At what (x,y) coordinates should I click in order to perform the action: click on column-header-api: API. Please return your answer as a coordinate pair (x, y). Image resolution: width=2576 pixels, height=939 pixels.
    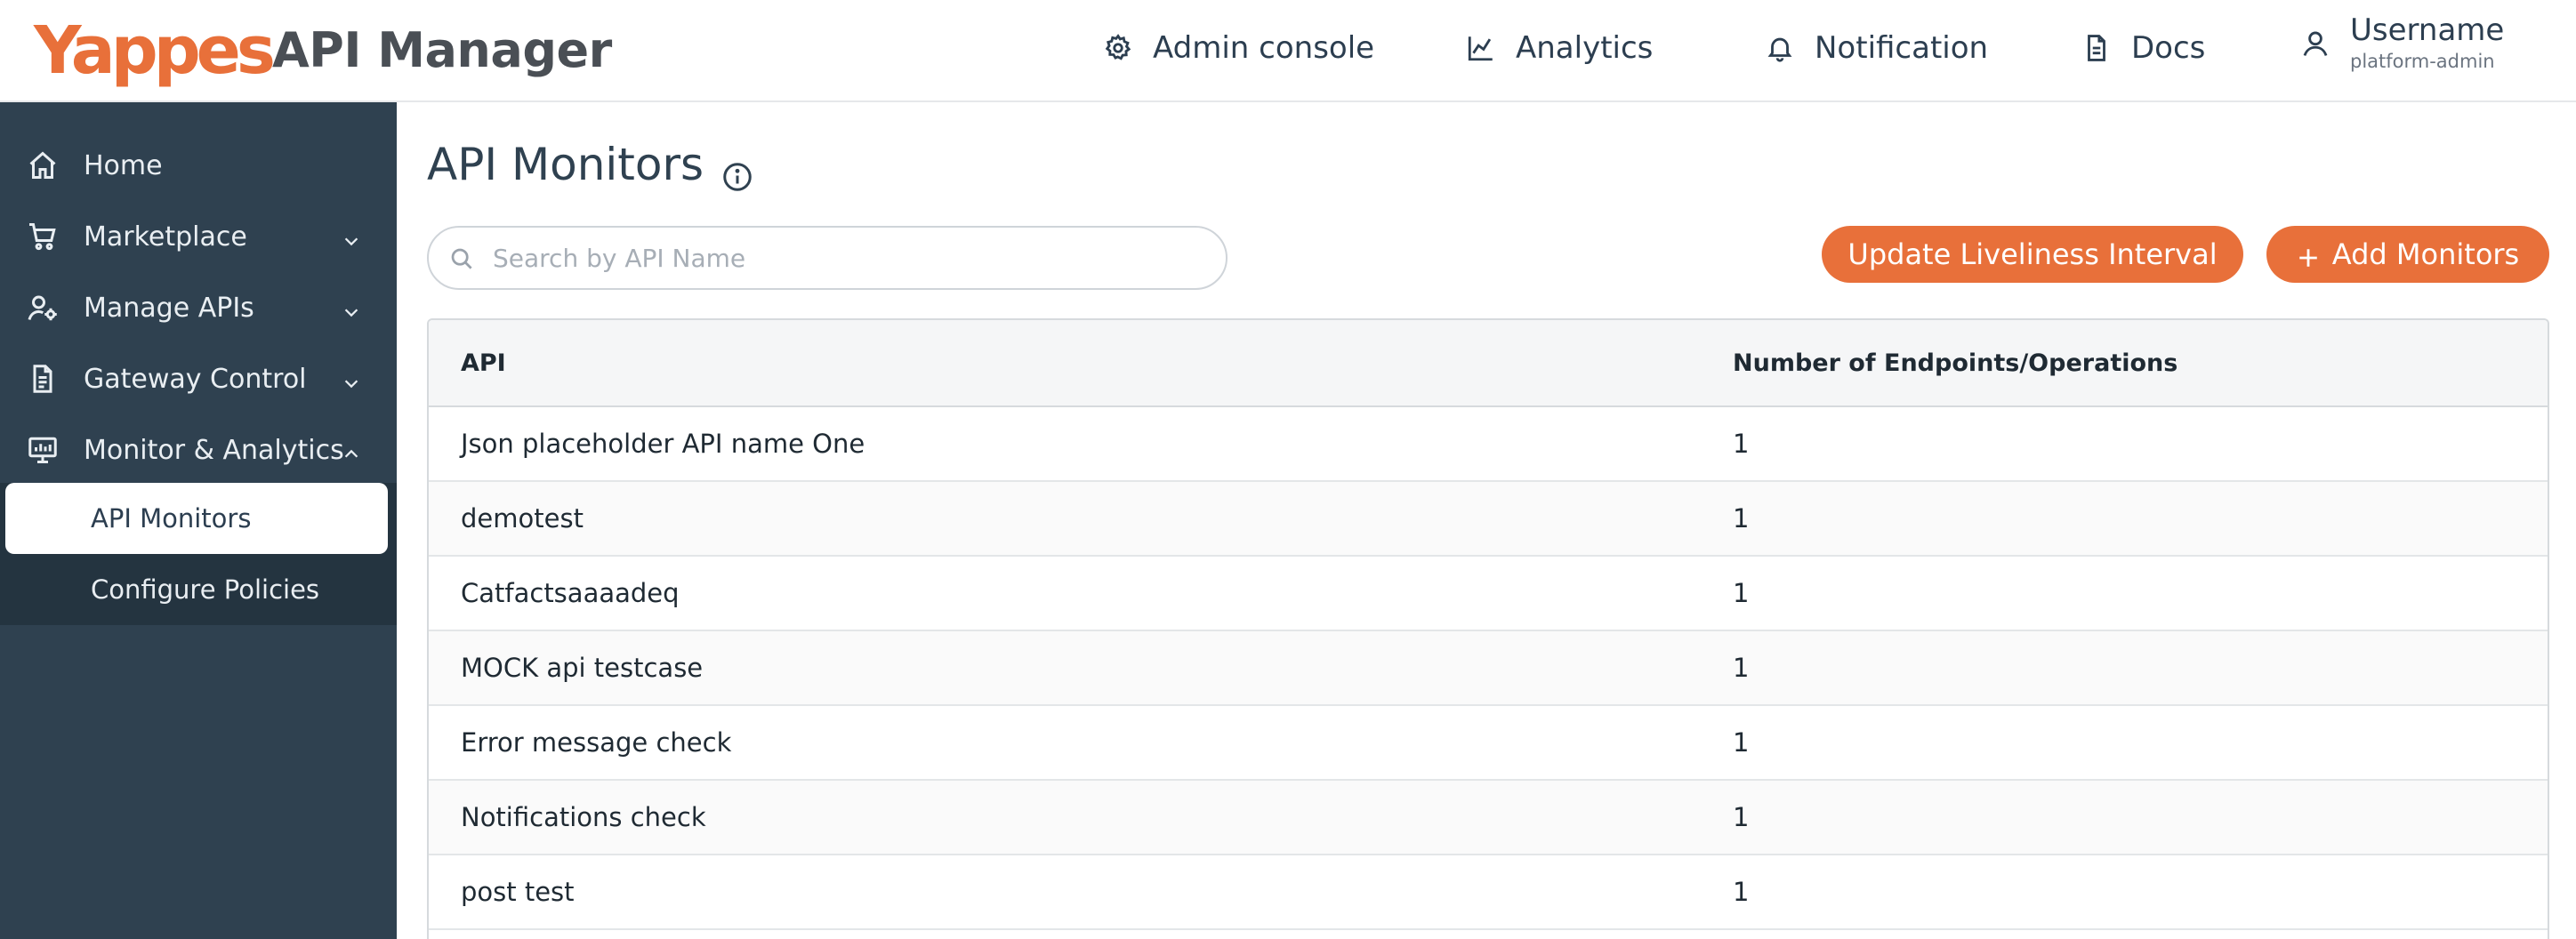
    Looking at the image, I should click on (483, 362).